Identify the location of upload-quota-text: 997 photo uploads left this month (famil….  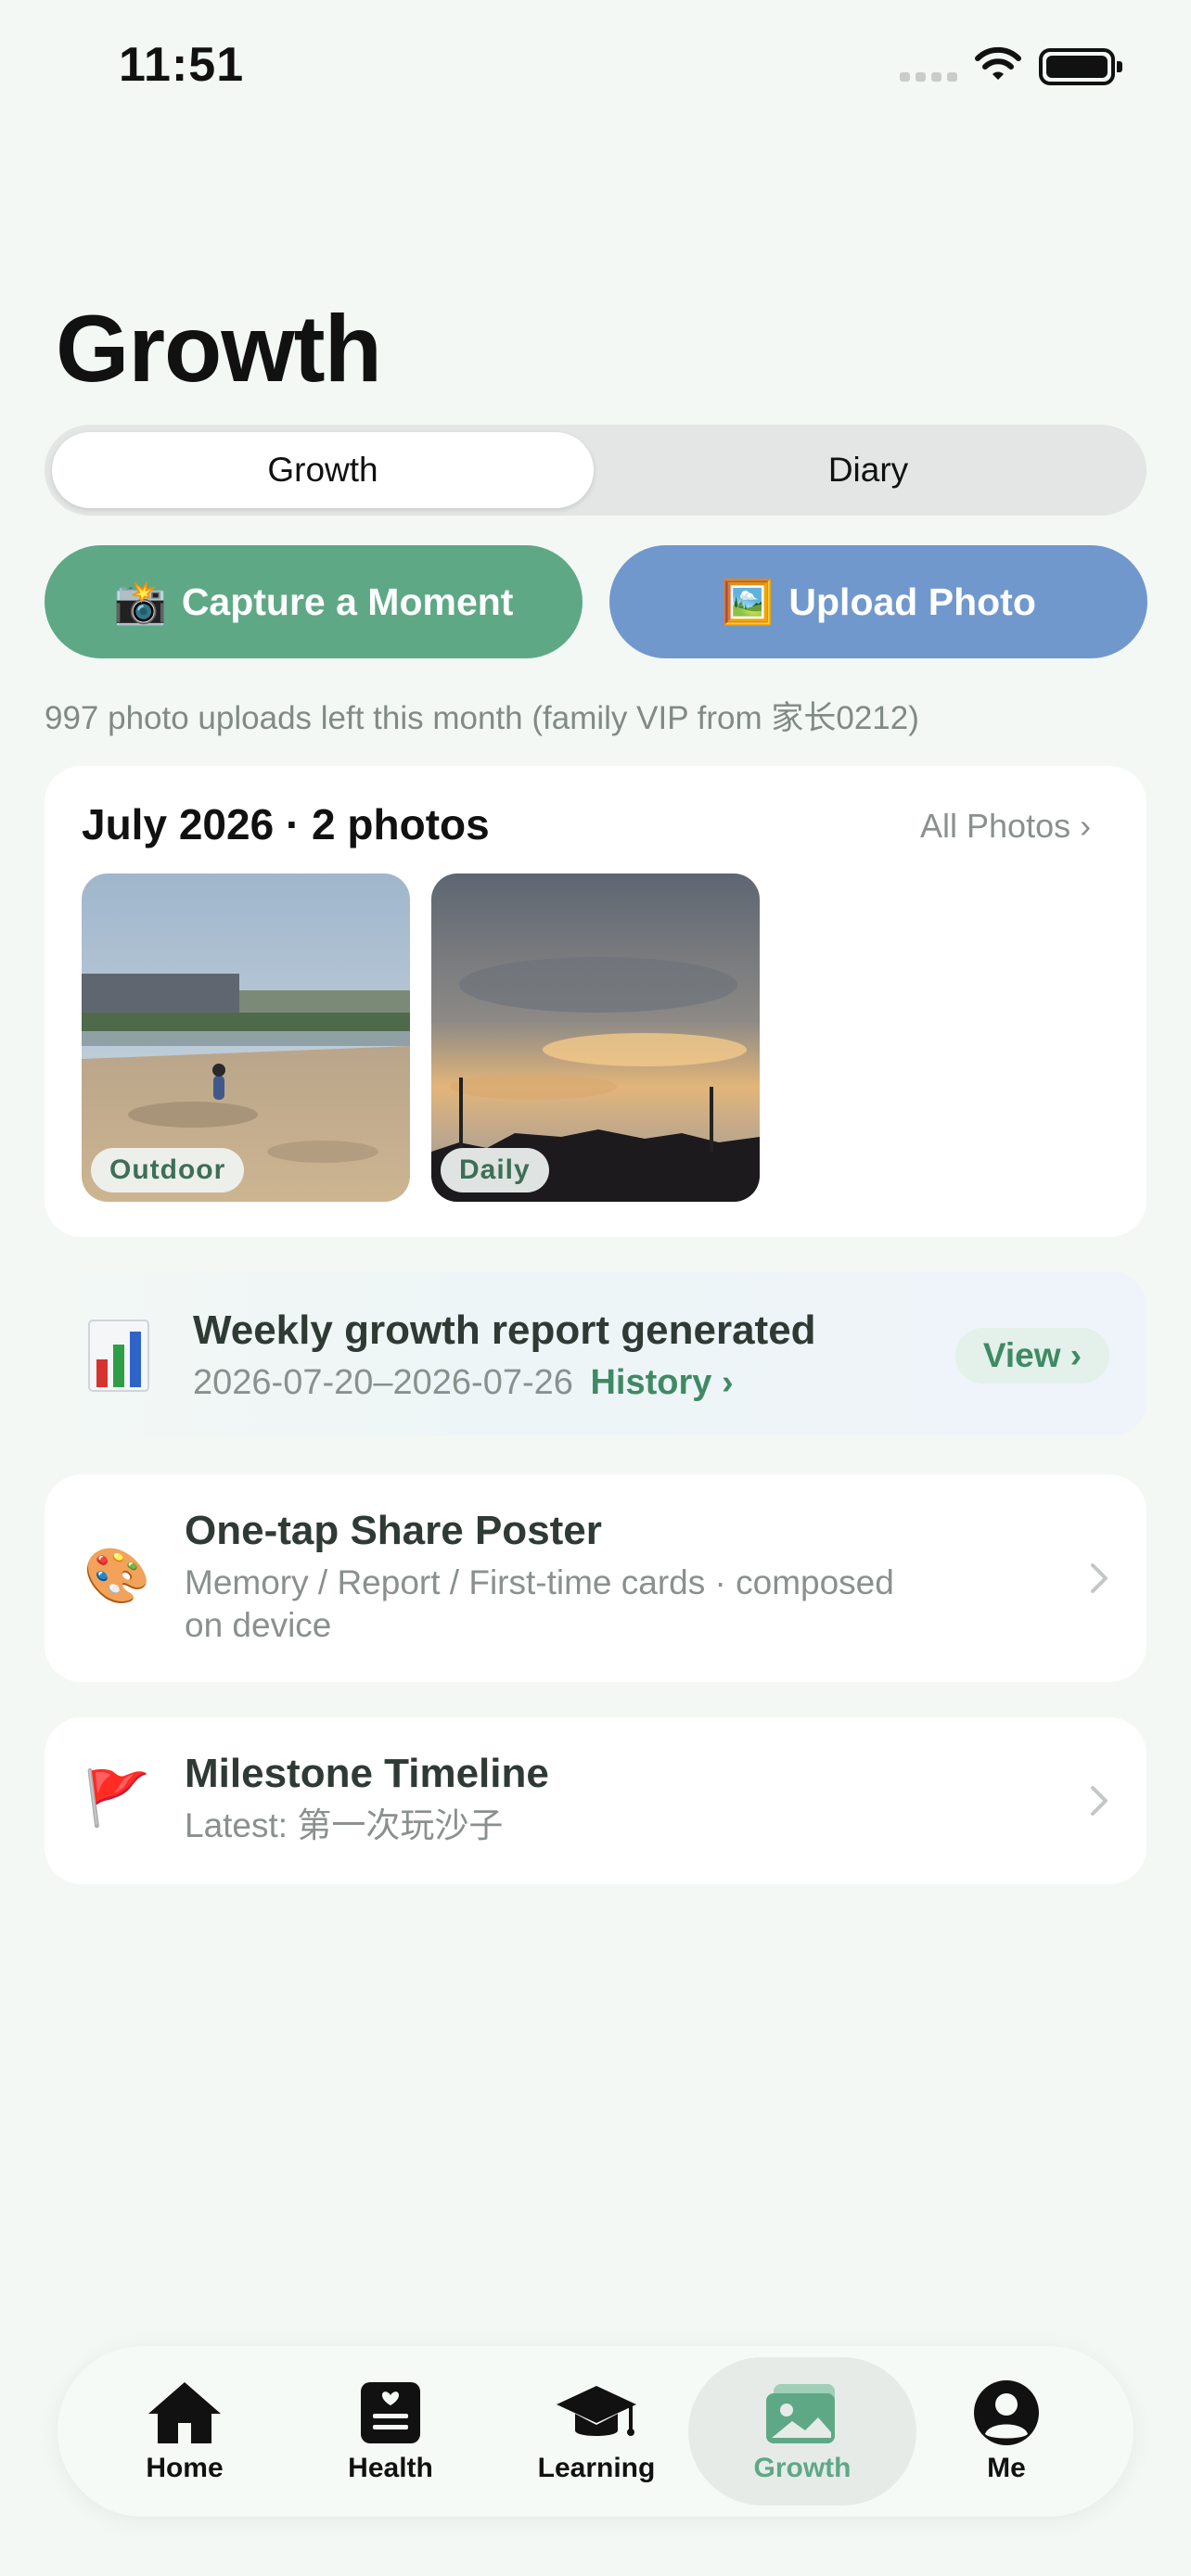
(482, 718).